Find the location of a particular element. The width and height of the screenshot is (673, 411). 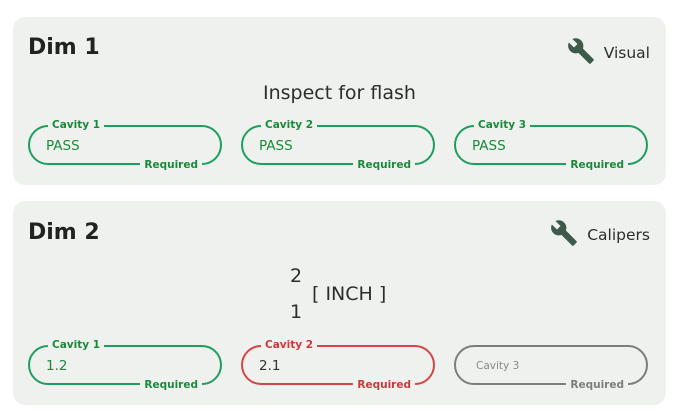

cavity-1-field: Cavity 1 PASS Required is located at coordinates (125, 145).